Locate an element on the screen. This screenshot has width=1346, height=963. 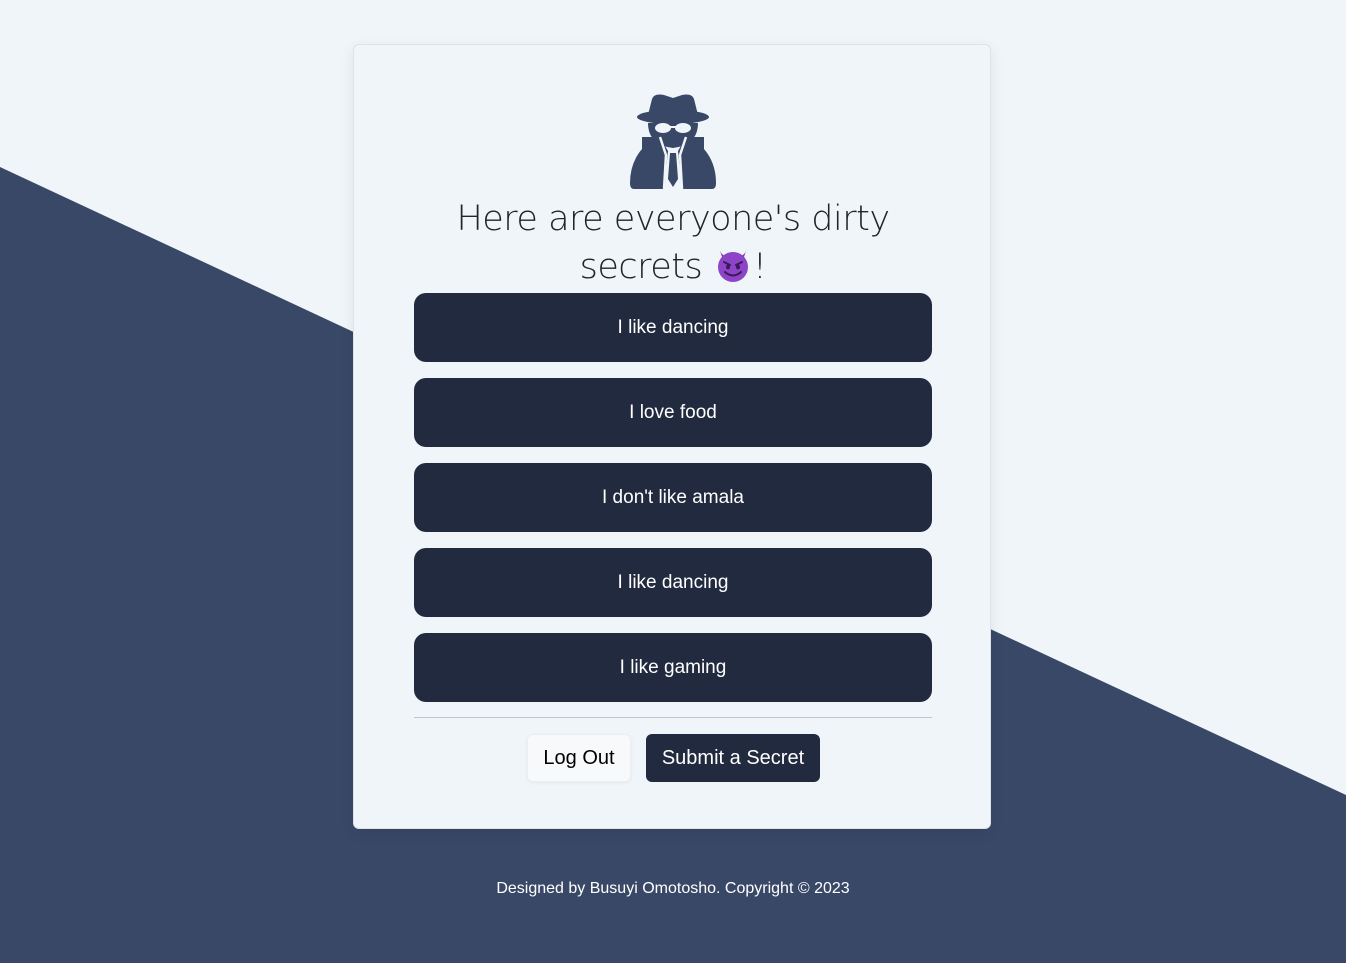
user-secret-icon is located at coordinates (673, 141).